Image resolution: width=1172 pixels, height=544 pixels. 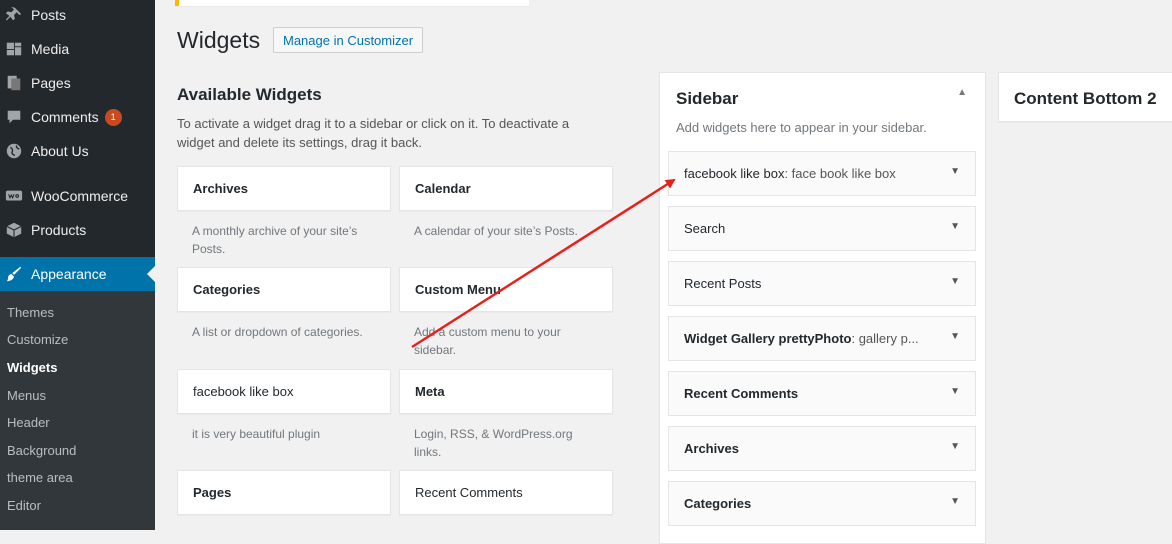 I want to click on menu-label-media: Media, so click(x=50, y=49).